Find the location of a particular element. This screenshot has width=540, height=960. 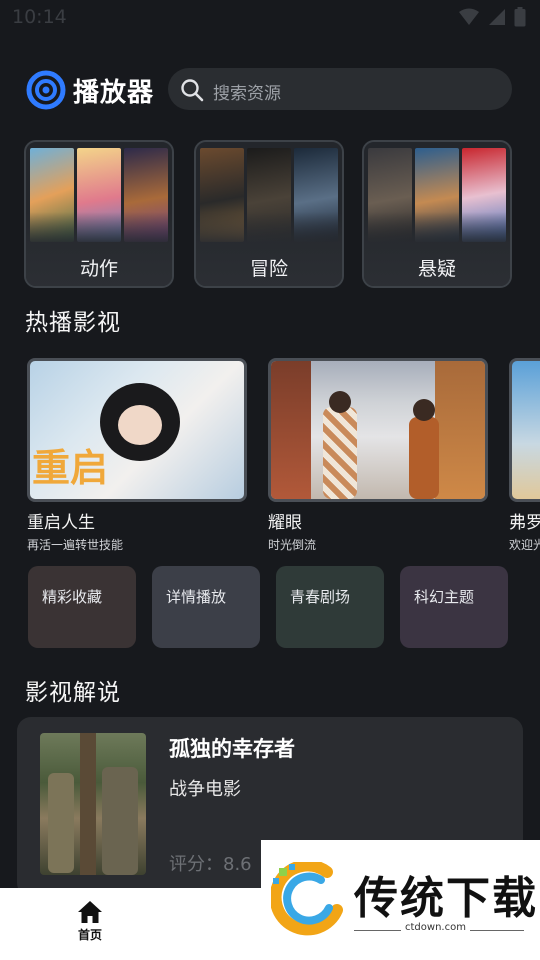

tab-home-label: 首页 is located at coordinates (89, 935).